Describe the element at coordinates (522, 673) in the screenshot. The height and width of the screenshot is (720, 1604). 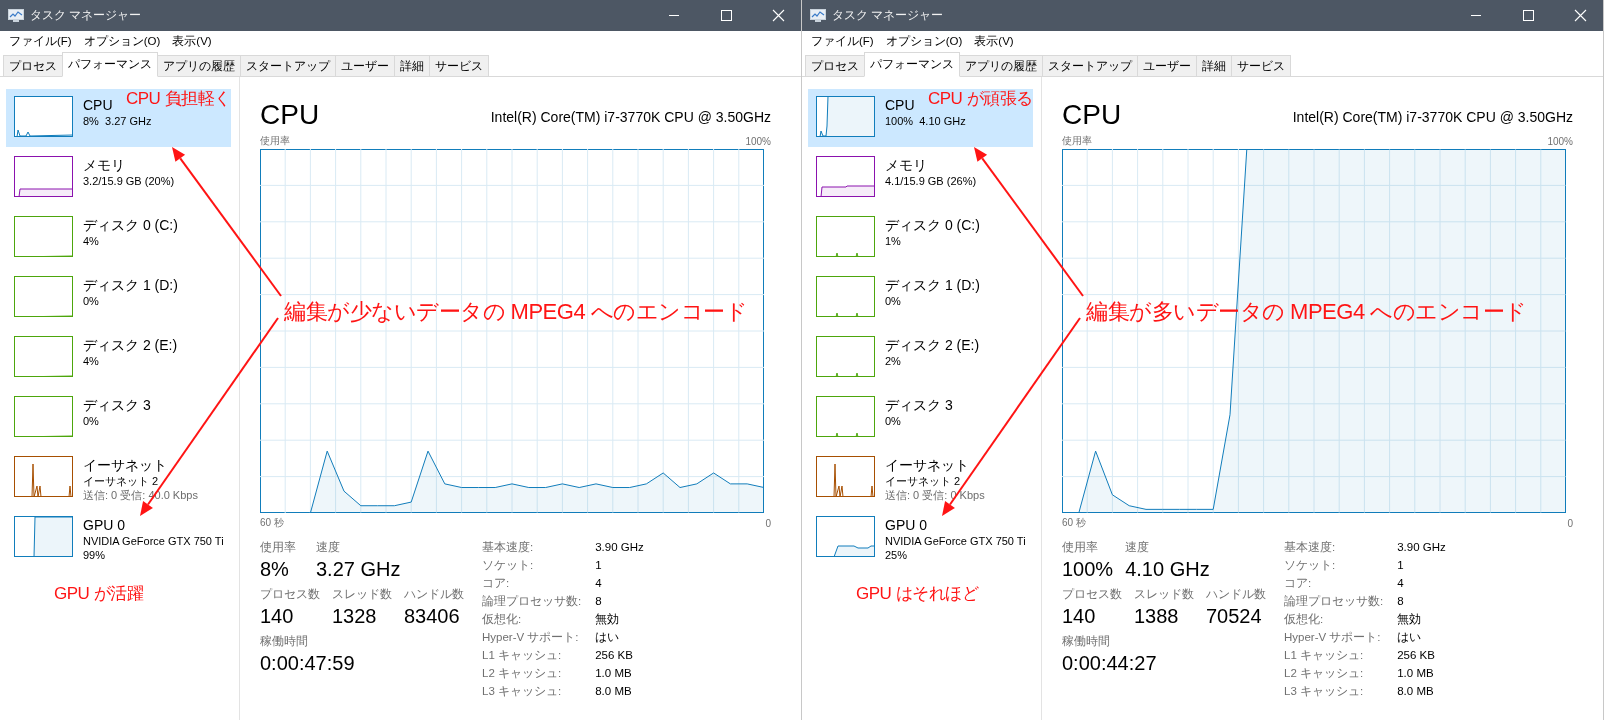
I see `detail-label: L2 キャッシュ:` at that location.